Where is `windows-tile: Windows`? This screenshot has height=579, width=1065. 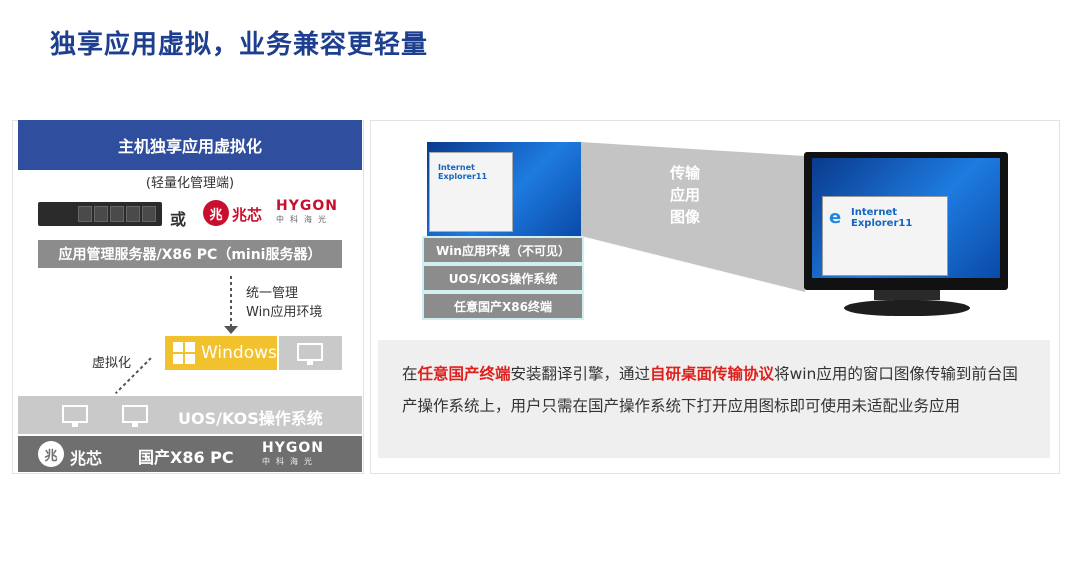
windows-tile: Windows is located at coordinates (221, 353).